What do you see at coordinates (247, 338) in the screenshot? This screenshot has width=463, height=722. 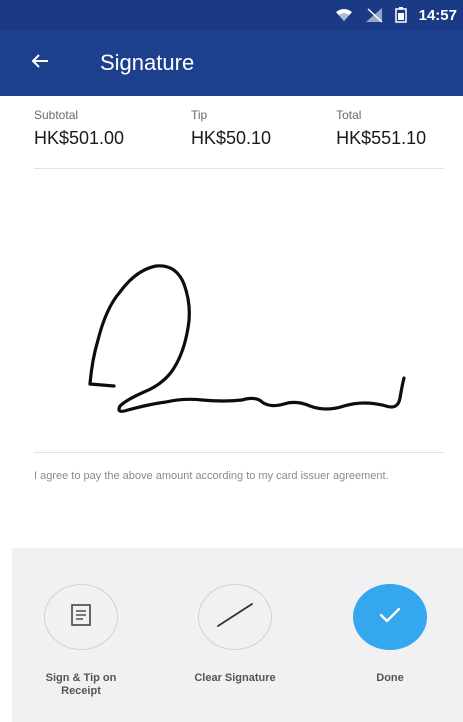 I see `signature-stroke` at bounding box center [247, 338].